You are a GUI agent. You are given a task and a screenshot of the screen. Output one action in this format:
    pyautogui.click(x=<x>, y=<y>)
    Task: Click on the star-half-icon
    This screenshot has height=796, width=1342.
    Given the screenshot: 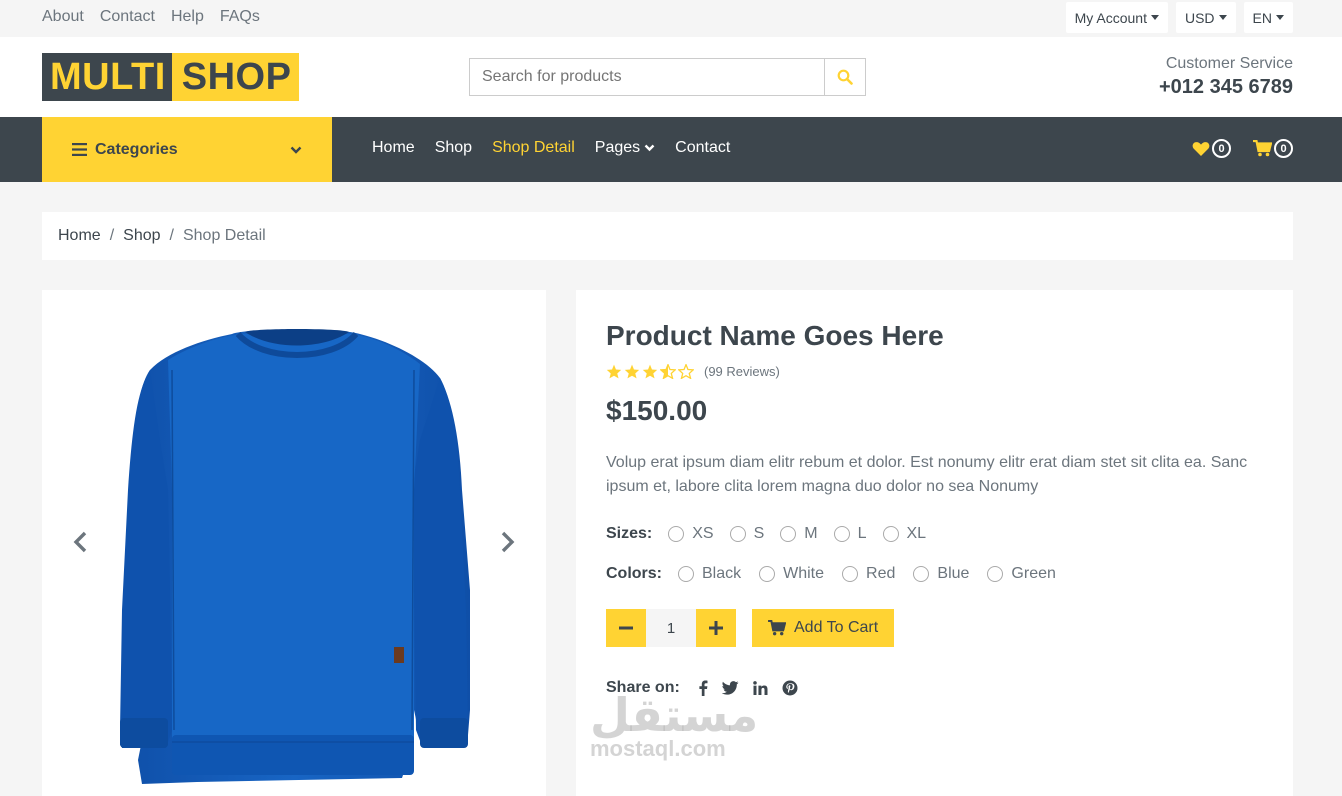 What is the action you would take?
    pyautogui.click(x=668, y=371)
    